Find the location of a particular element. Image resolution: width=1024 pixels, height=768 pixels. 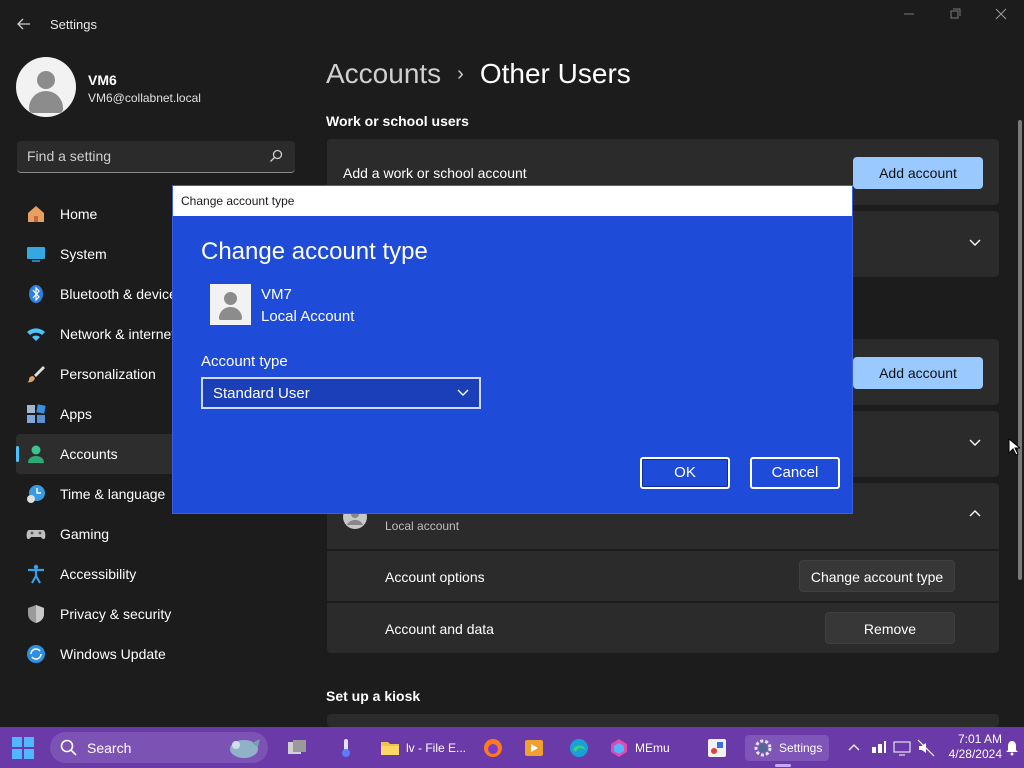

minimize-icon is located at coordinates (909, 17).